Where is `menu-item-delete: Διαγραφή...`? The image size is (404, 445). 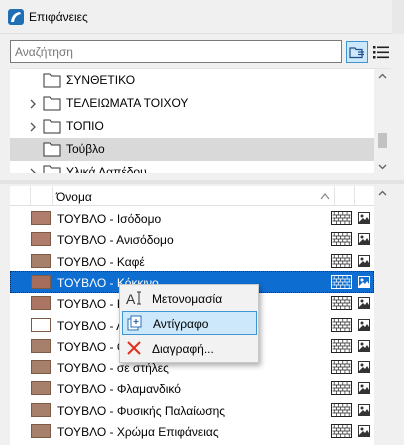
menu-item-delete: Διαγραφή... is located at coordinates (189, 349).